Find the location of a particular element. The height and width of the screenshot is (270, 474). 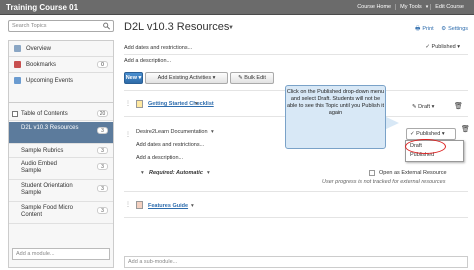

count-badge: 0 is located at coordinates (102, 64).